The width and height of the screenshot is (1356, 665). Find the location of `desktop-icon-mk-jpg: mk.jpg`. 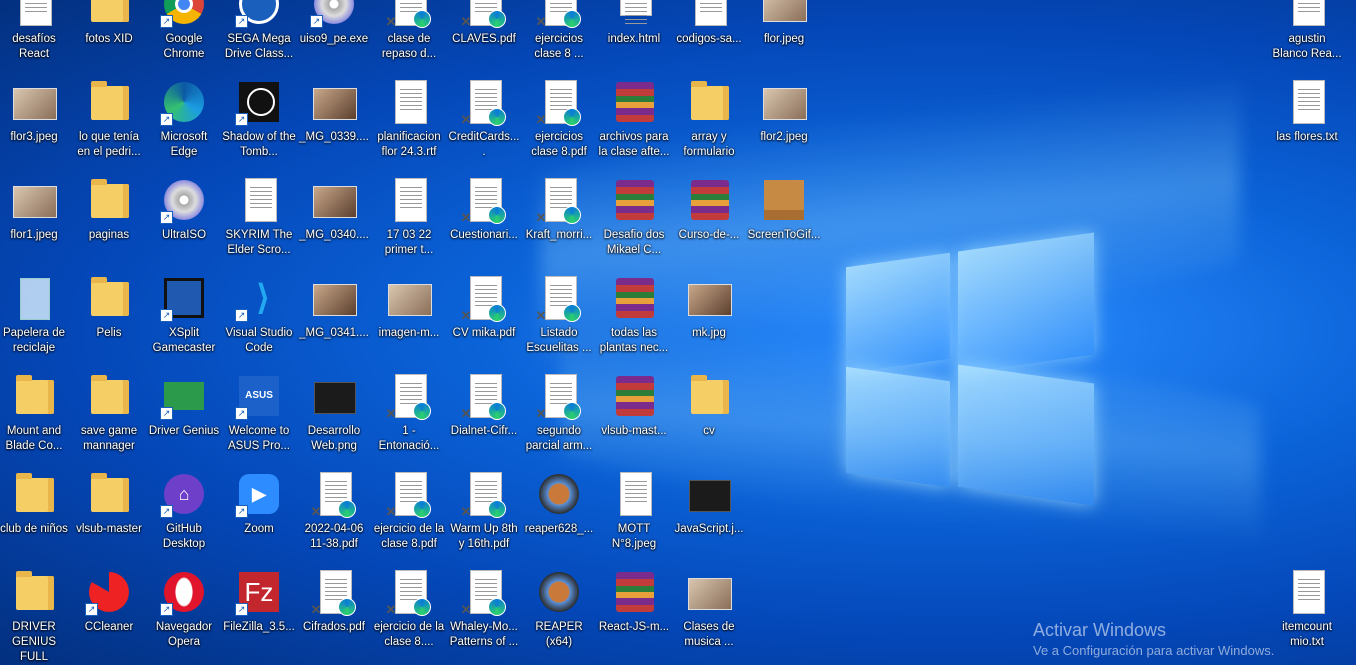

desktop-icon-mk-jpg: mk.jpg is located at coordinates (709, 320).